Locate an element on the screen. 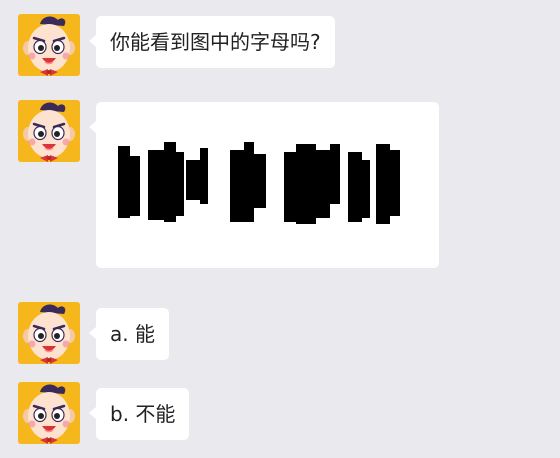  message-text: a. 能 is located at coordinates (132, 334).